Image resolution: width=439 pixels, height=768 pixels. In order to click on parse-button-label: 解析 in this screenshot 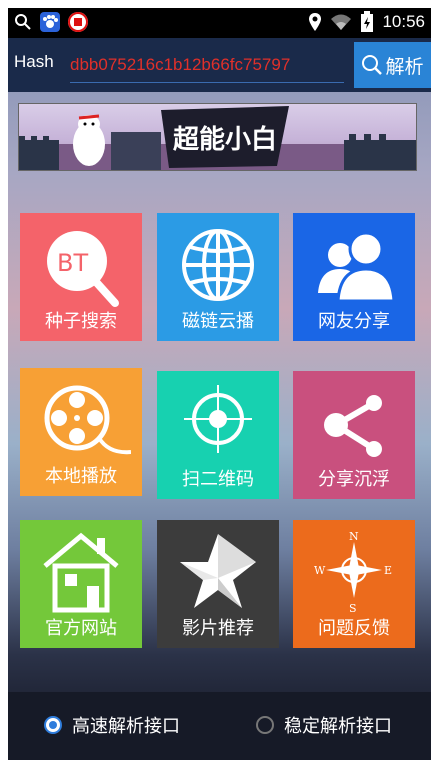, I will do `click(404, 66)`.